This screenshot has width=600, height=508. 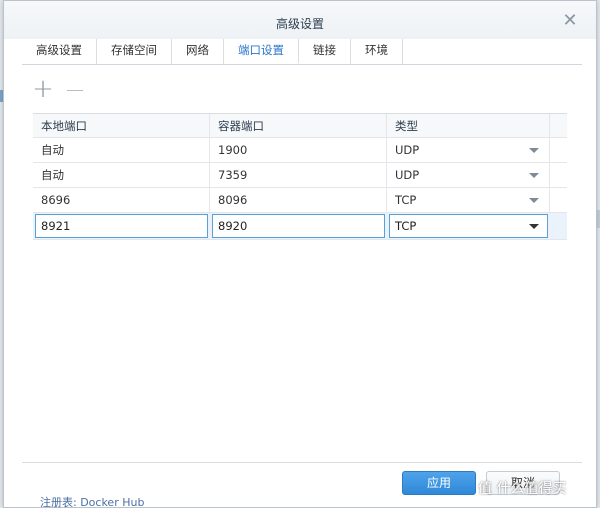 I want to click on dialog-title: 高级设置, so click(x=299, y=24).